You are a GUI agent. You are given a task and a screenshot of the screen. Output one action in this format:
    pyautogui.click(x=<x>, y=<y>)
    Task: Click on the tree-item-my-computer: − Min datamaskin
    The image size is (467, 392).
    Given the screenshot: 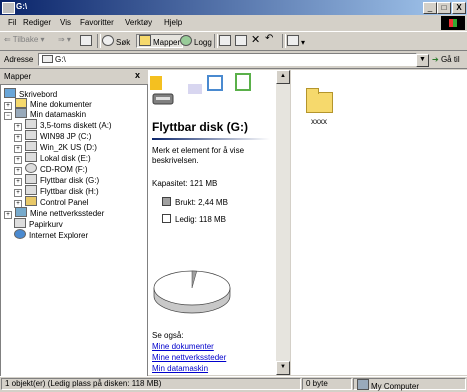 What is the action you would take?
    pyautogui.click(x=45, y=114)
    